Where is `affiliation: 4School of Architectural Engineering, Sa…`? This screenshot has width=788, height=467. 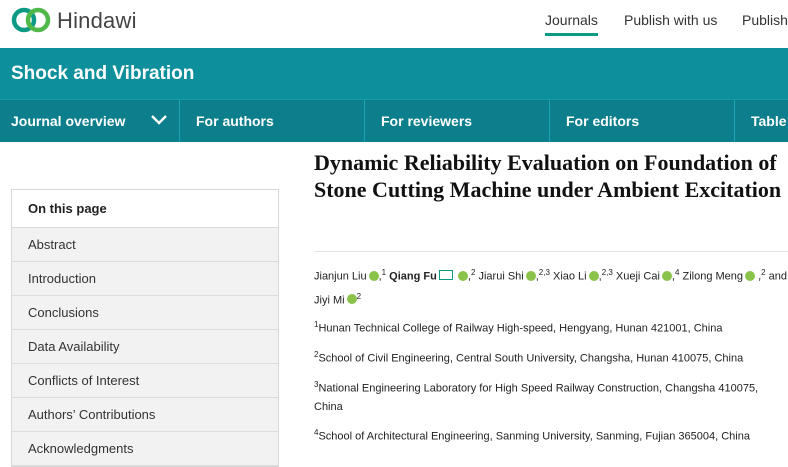
affiliation: 4School of Architectural Engineering, Sa… is located at coordinates (551, 435).